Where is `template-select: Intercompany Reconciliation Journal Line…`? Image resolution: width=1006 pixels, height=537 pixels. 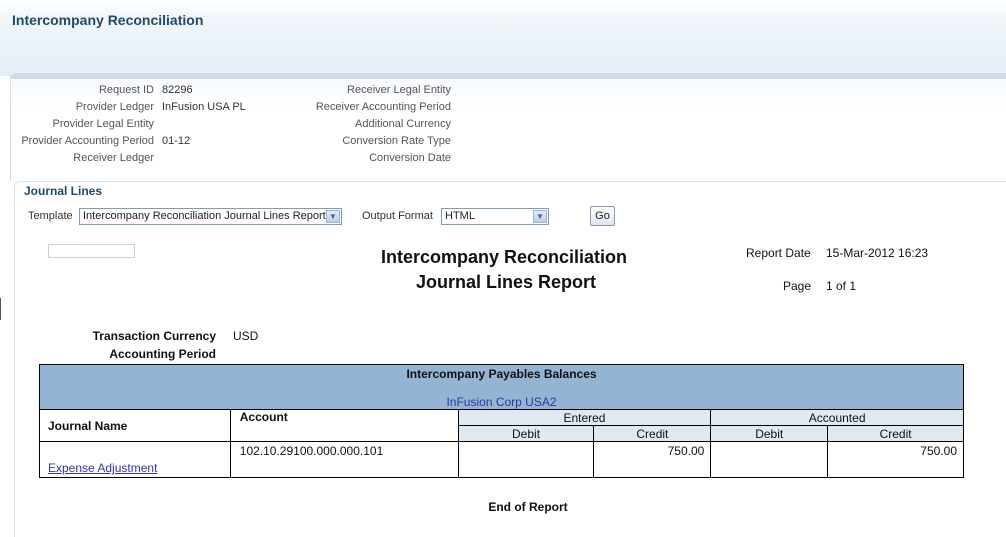
template-select: Intercompany Reconciliation Journal Line… is located at coordinates (210, 216).